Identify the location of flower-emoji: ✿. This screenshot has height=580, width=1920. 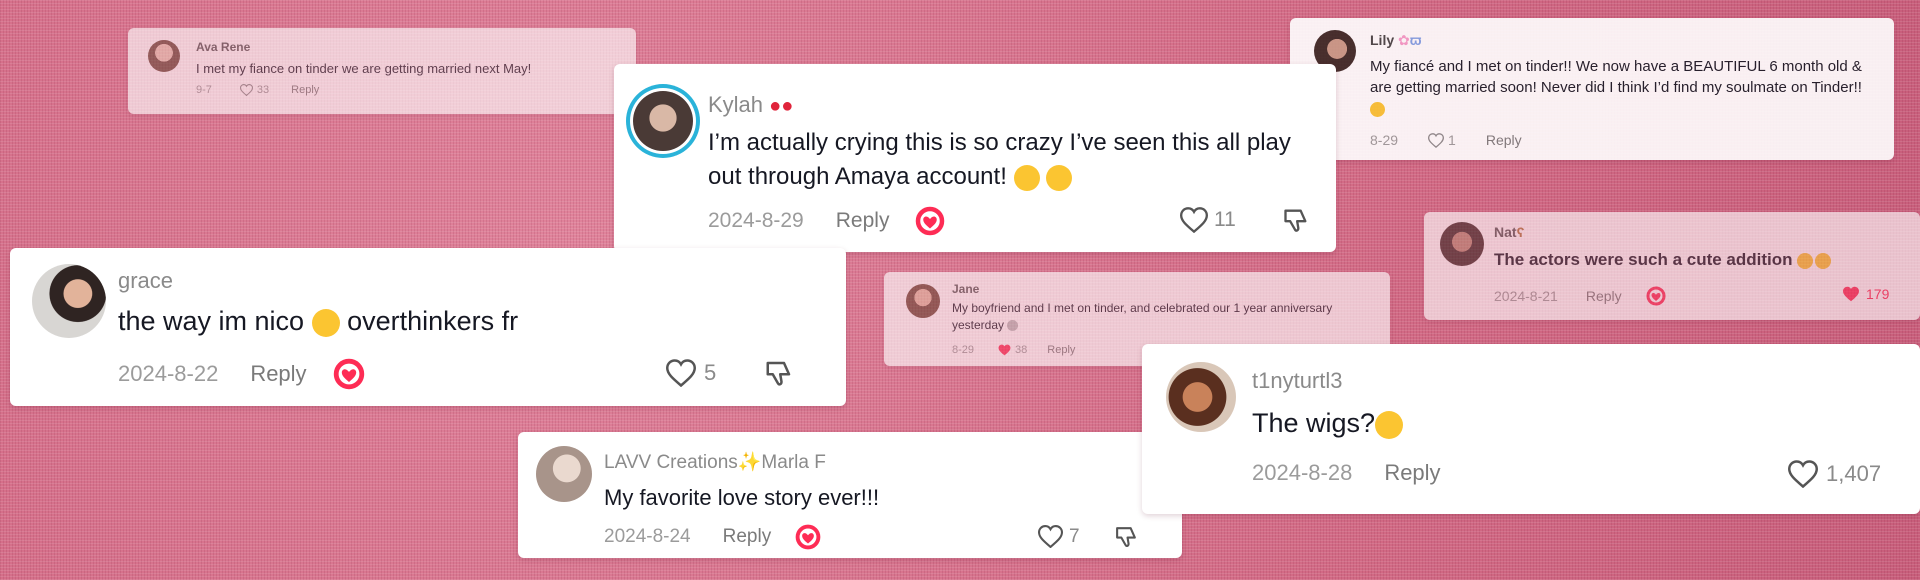
(1404, 40).